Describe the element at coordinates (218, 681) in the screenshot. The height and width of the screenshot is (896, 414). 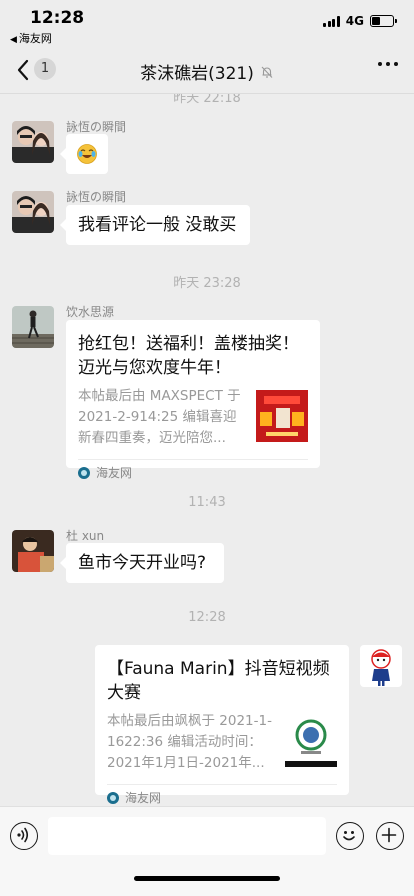
I see `link-card-title: 【Fauna Marin】抖音短视频大赛` at that location.